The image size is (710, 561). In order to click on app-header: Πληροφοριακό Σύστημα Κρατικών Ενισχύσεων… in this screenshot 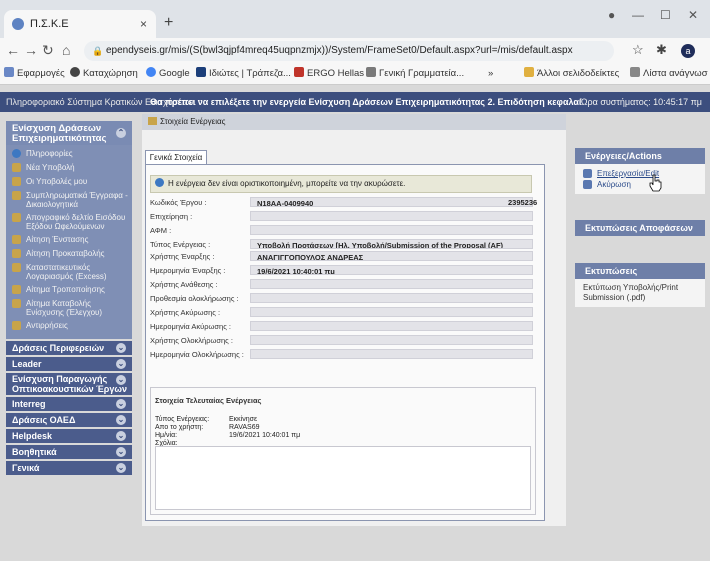, I will do `click(355, 102)`.